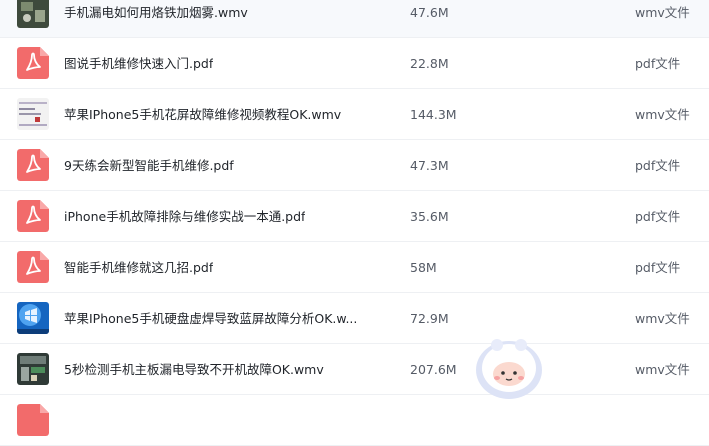 This screenshot has height=446, width=709. I want to click on file-row: 苹果IPhone5手机花屏故障维修视频教程OK.wmv 144.3M wmv文件, so click(354, 114).